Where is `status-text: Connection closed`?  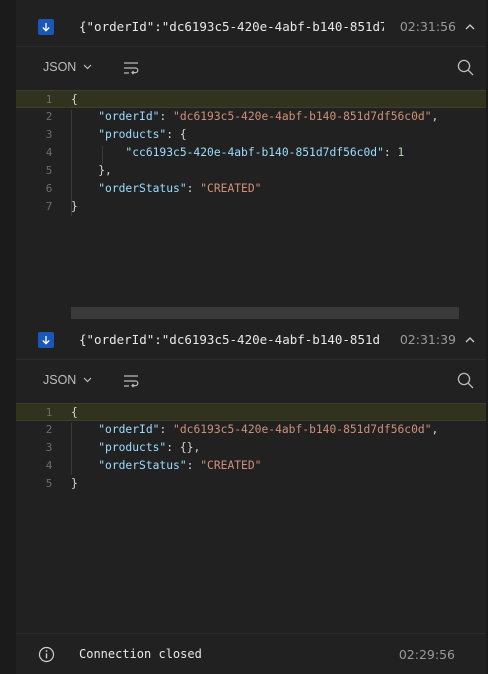
status-text: Connection closed is located at coordinates (140, 654).